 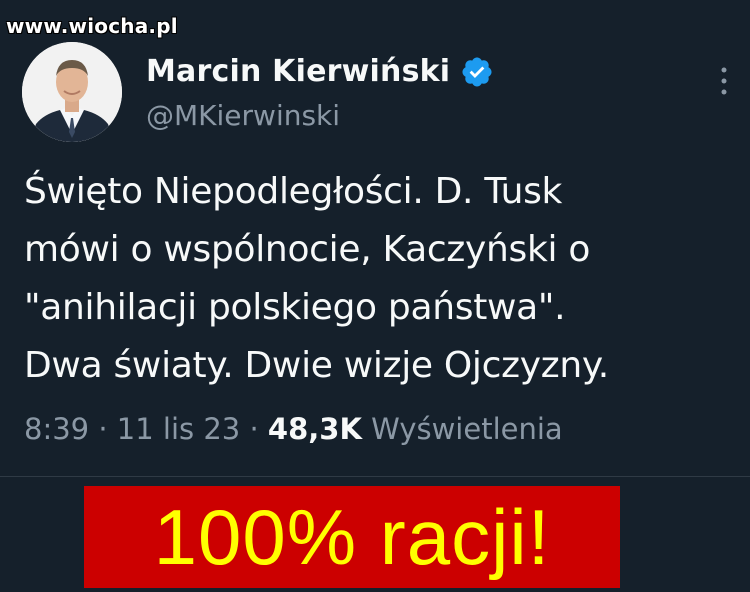 I want to click on more-vertical-icon, so click(x=724, y=81).